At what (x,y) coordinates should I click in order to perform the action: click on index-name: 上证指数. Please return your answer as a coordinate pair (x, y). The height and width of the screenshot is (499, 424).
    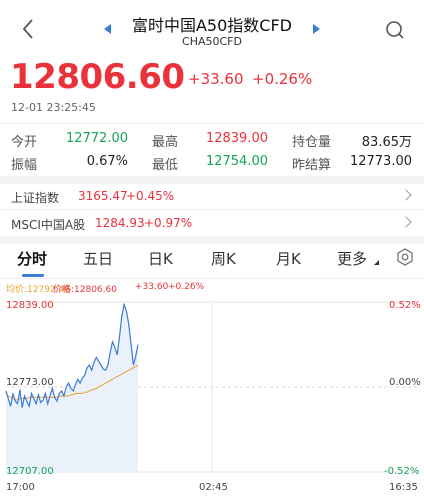
    Looking at the image, I should click on (35, 198).